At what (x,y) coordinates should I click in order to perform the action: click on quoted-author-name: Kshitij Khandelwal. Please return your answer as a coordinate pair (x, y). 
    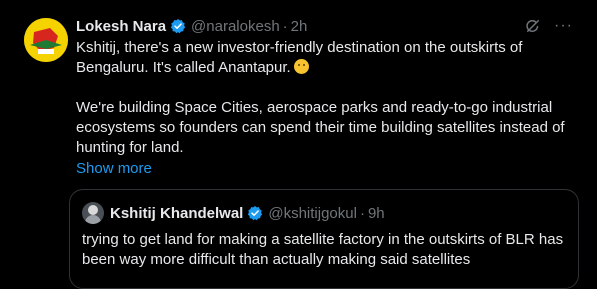
    Looking at the image, I should click on (176, 213).